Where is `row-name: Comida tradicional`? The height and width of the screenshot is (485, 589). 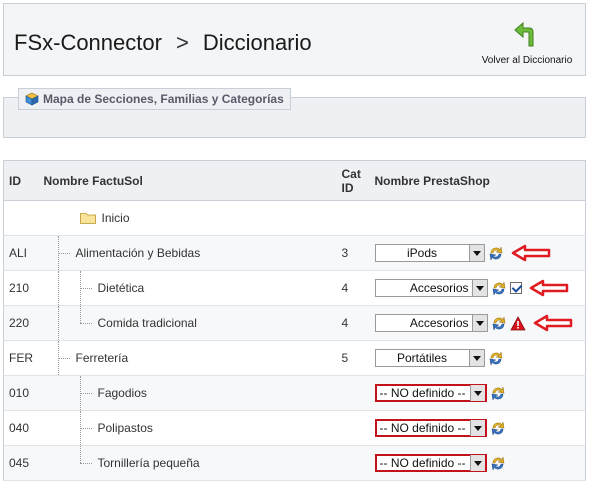
row-name: Comida tradicional is located at coordinates (147, 323).